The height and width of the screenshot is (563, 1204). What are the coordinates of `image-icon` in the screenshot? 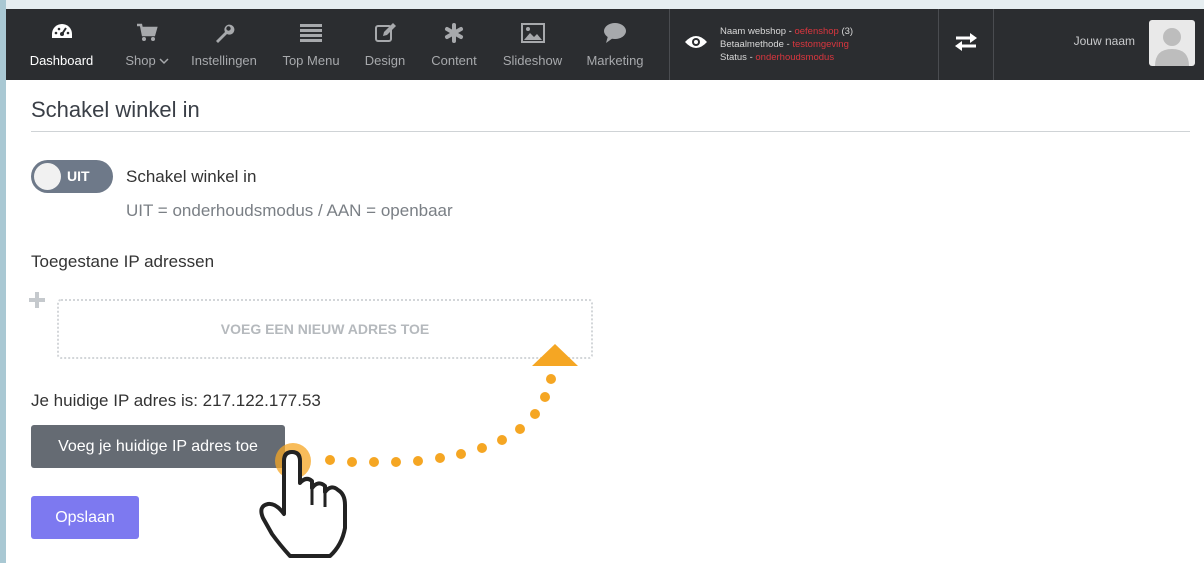 It's located at (532, 33).